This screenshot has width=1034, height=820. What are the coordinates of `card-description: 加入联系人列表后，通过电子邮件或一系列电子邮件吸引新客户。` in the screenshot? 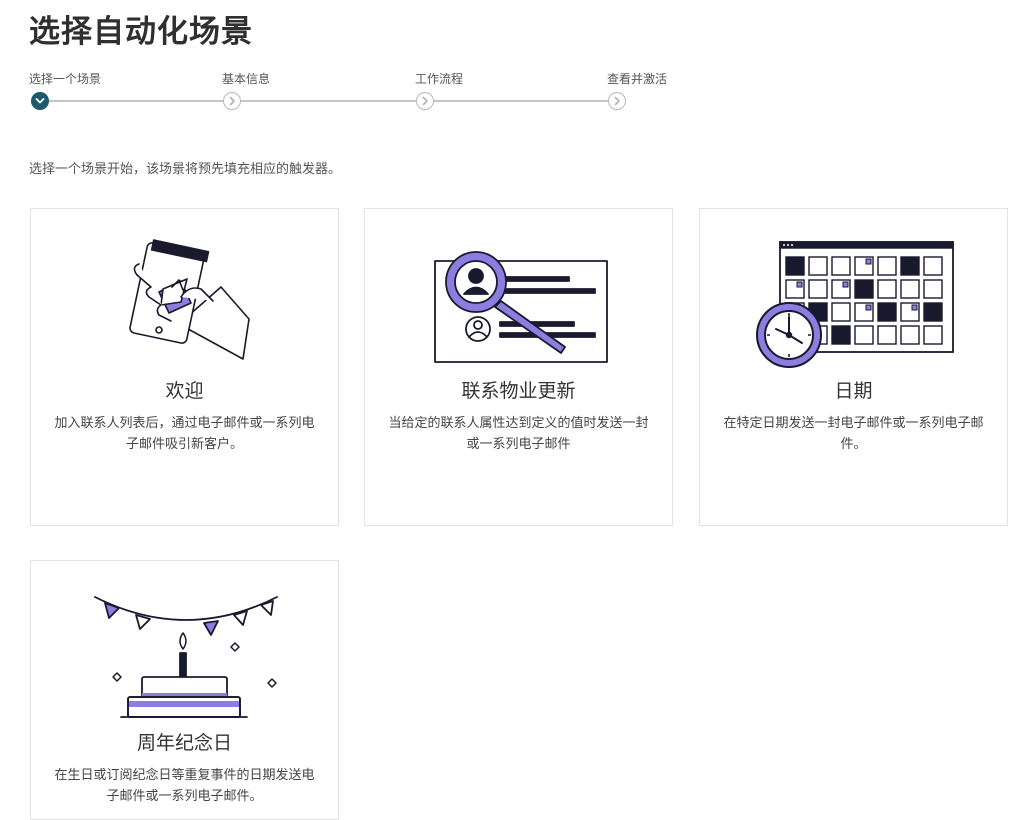 It's located at (184, 434).